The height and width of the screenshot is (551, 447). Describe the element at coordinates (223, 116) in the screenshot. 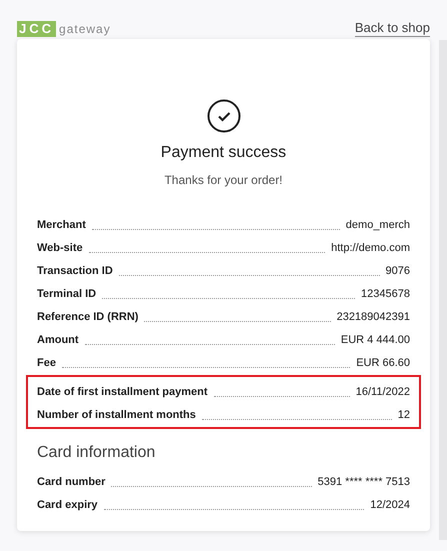

I see `checkmark-icon` at that location.